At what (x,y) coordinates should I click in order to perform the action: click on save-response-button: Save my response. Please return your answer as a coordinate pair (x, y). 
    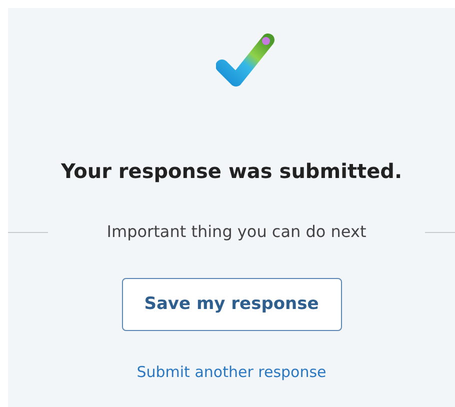
    Looking at the image, I should click on (232, 304).